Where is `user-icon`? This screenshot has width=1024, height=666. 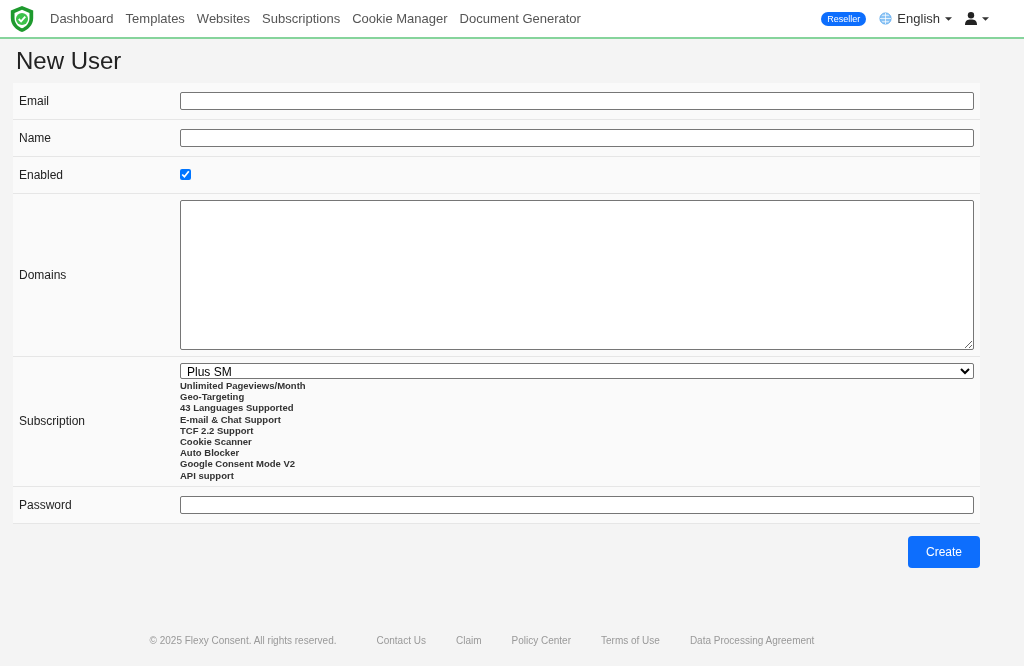
user-icon is located at coordinates (971, 18).